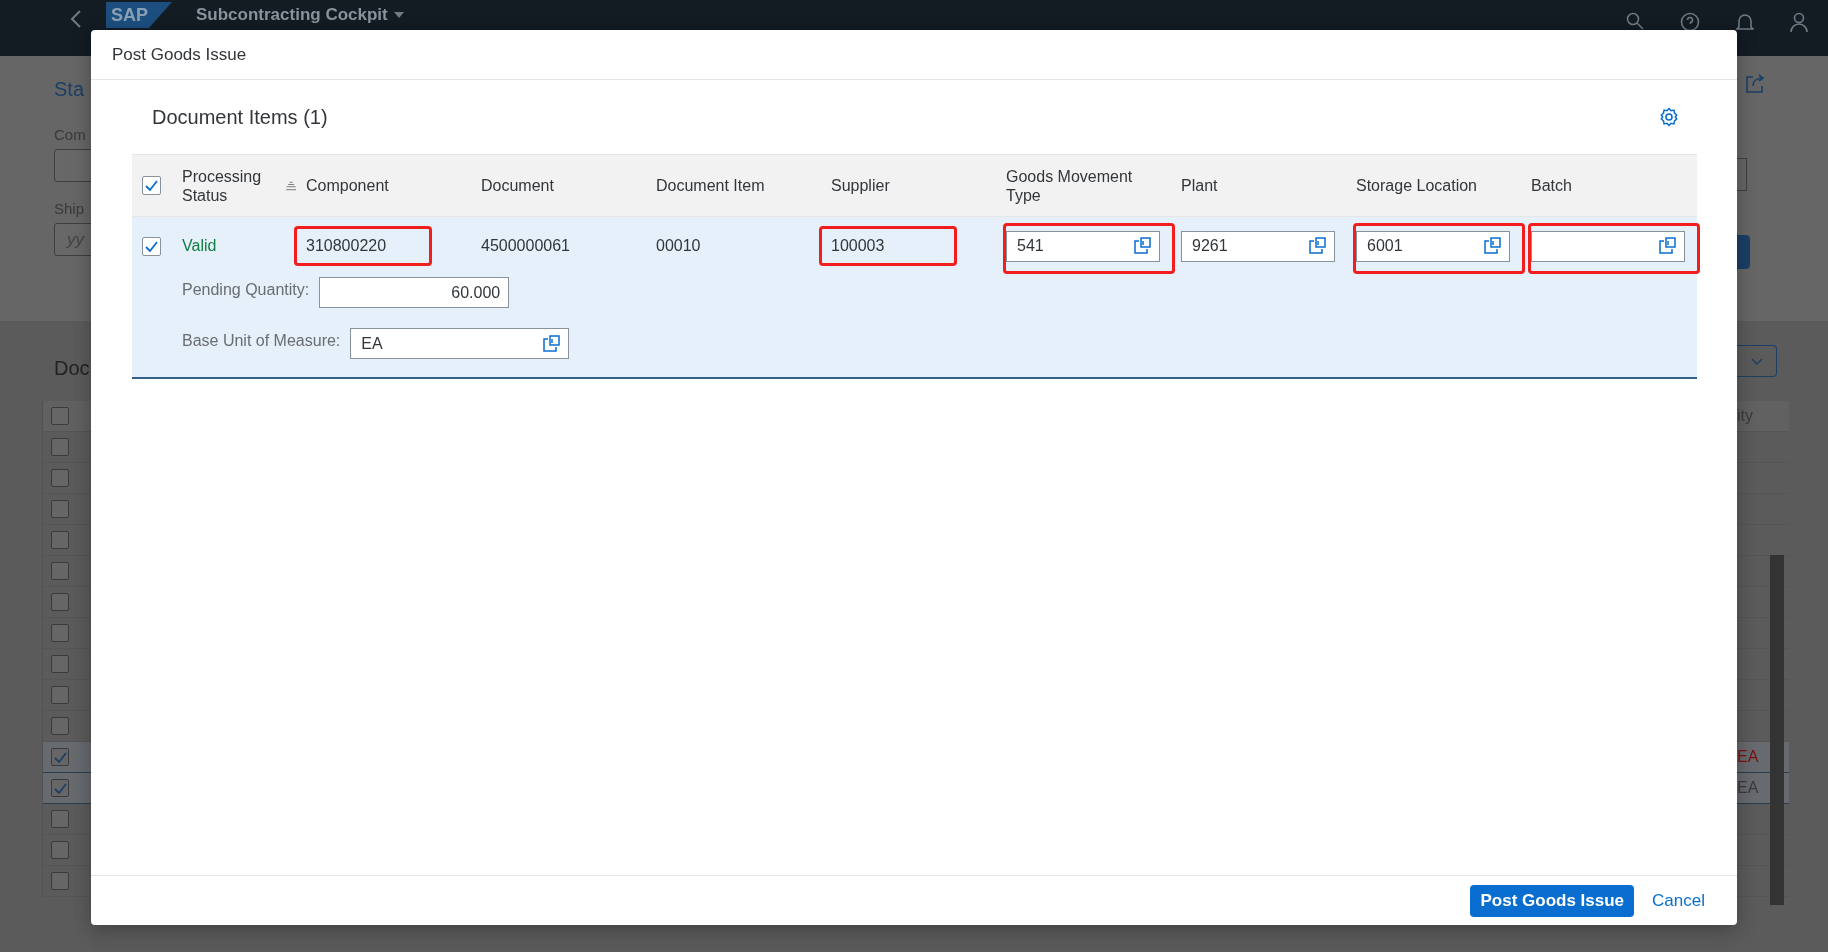  I want to click on table-cell: EA, so click(1748, 757).